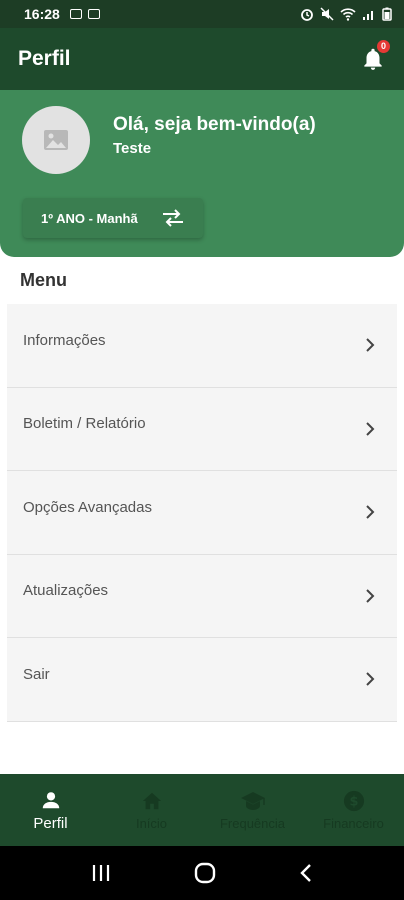  What do you see at coordinates (50, 823) in the screenshot?
I see `nav-label: Perfil` at bounding box center [50, 823].